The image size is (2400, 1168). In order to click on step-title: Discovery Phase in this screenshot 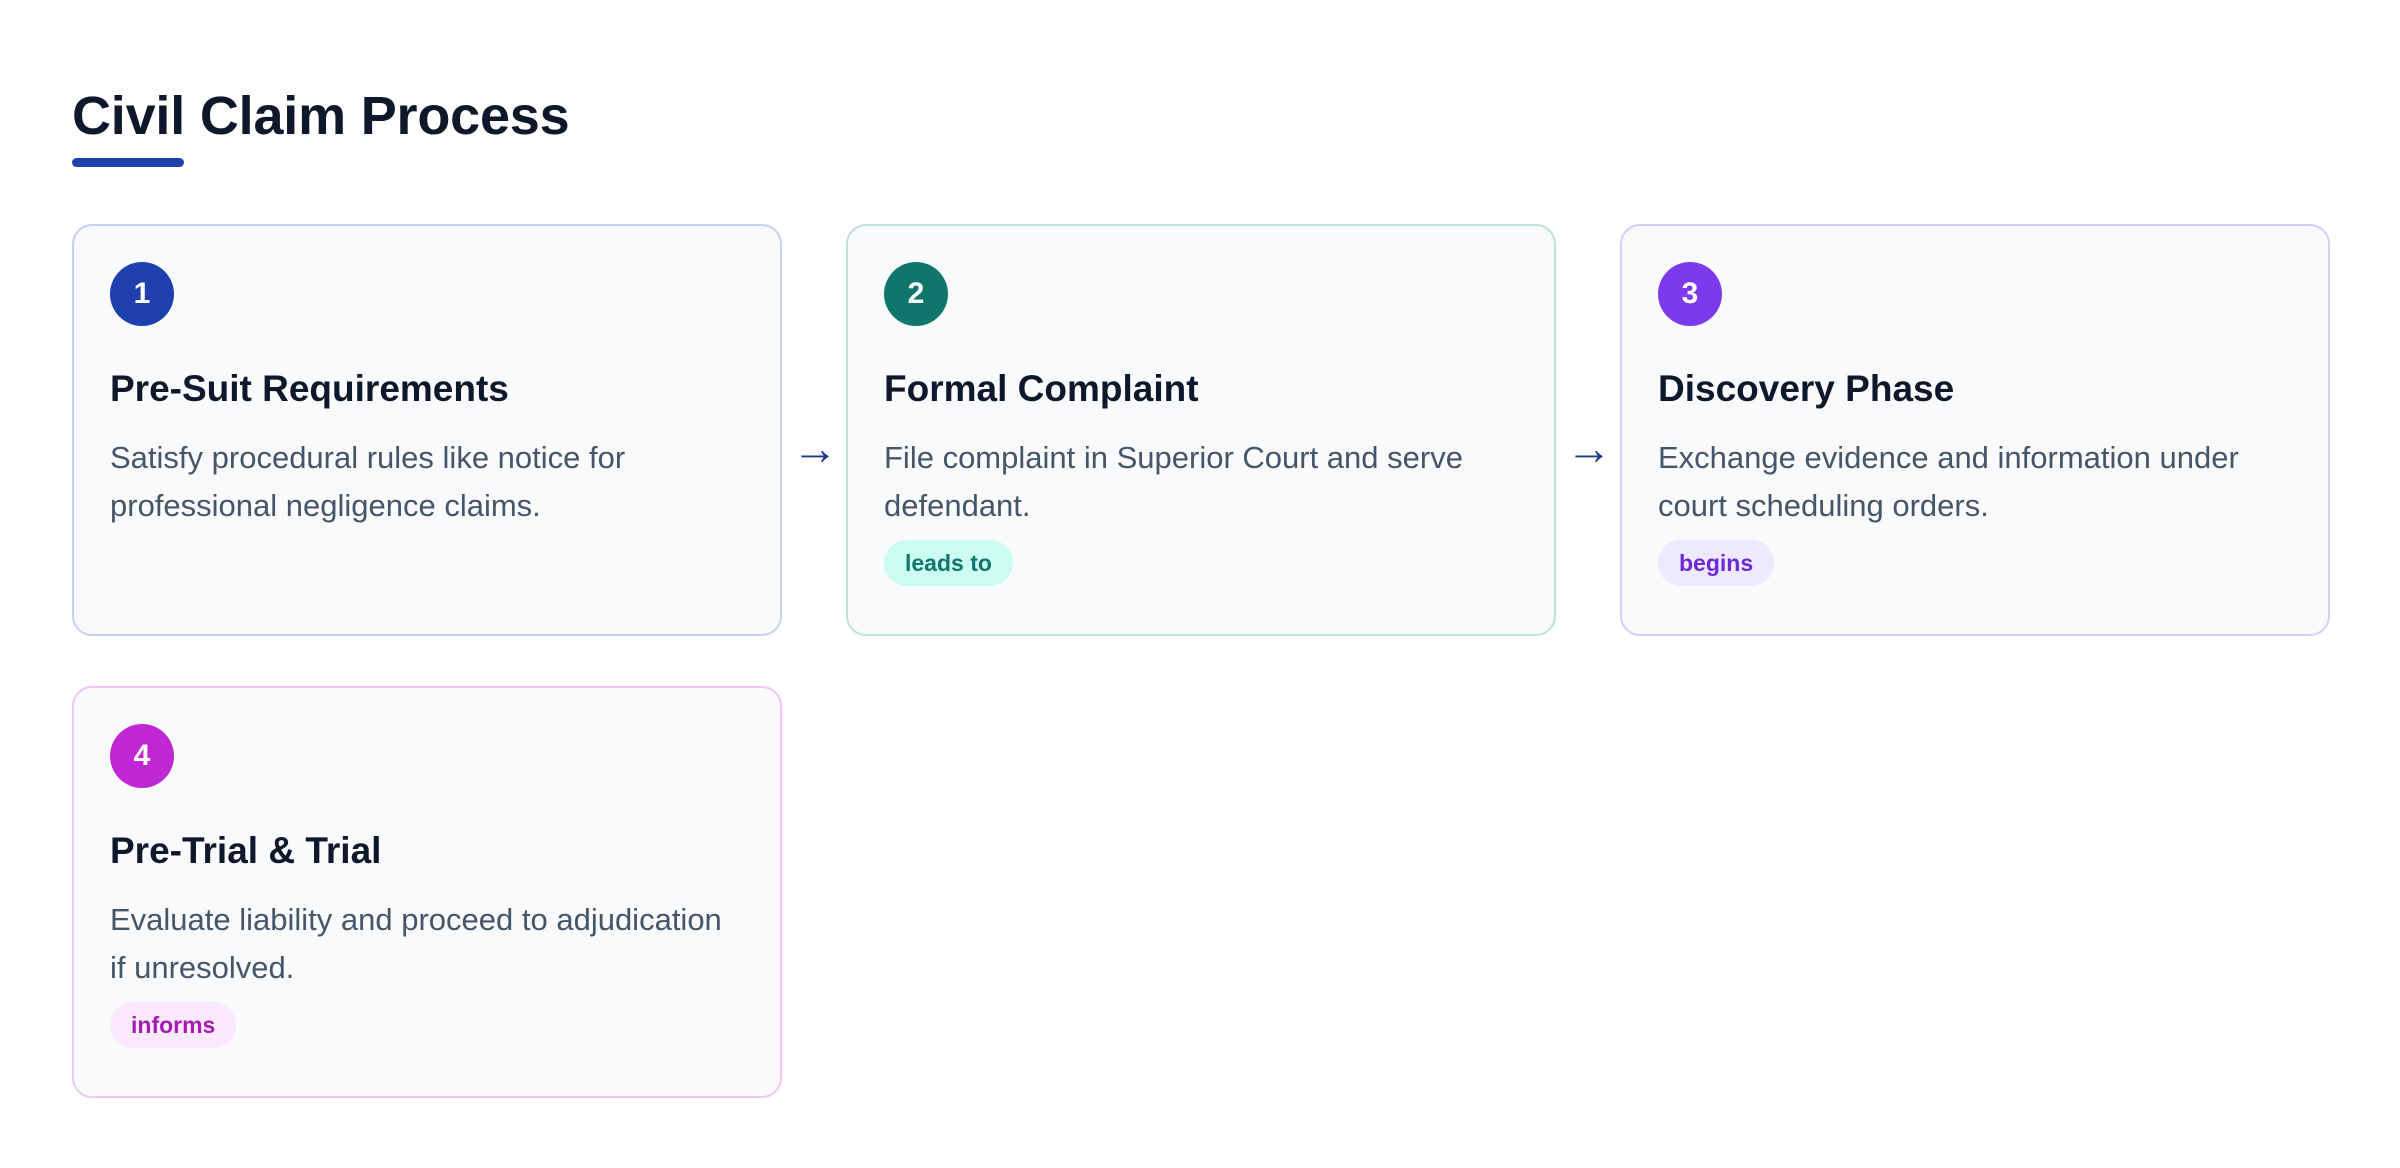, I will do `click(1806, 388)`.